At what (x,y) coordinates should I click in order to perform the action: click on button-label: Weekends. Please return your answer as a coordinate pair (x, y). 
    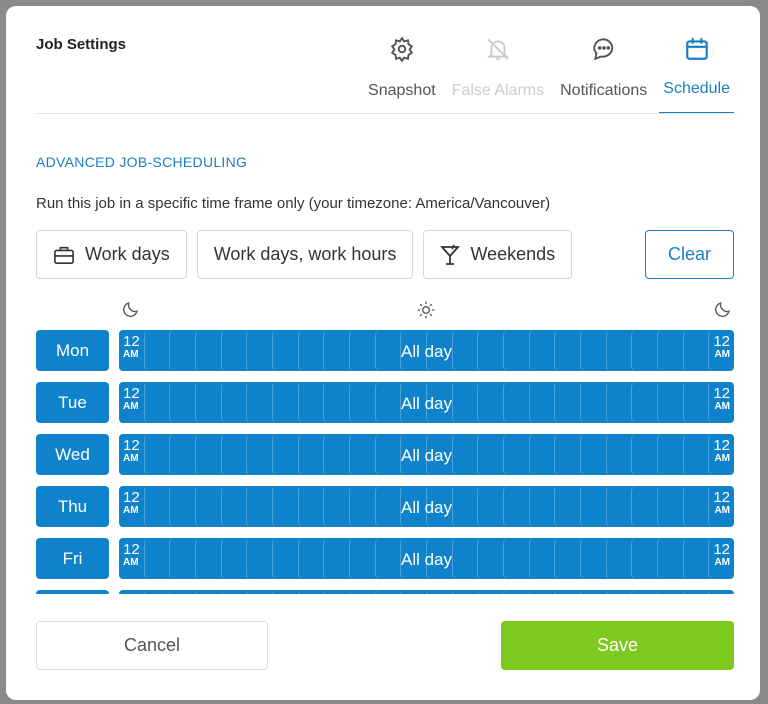
    Looking at the image, I should click on (513, 254).